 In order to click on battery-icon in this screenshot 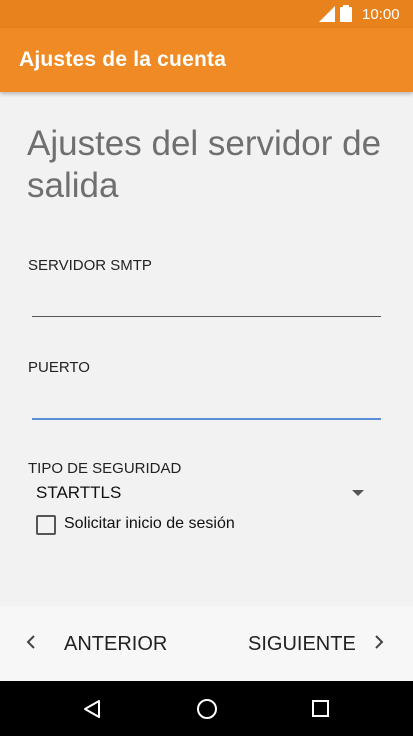, I will do `click(346, 13)`.